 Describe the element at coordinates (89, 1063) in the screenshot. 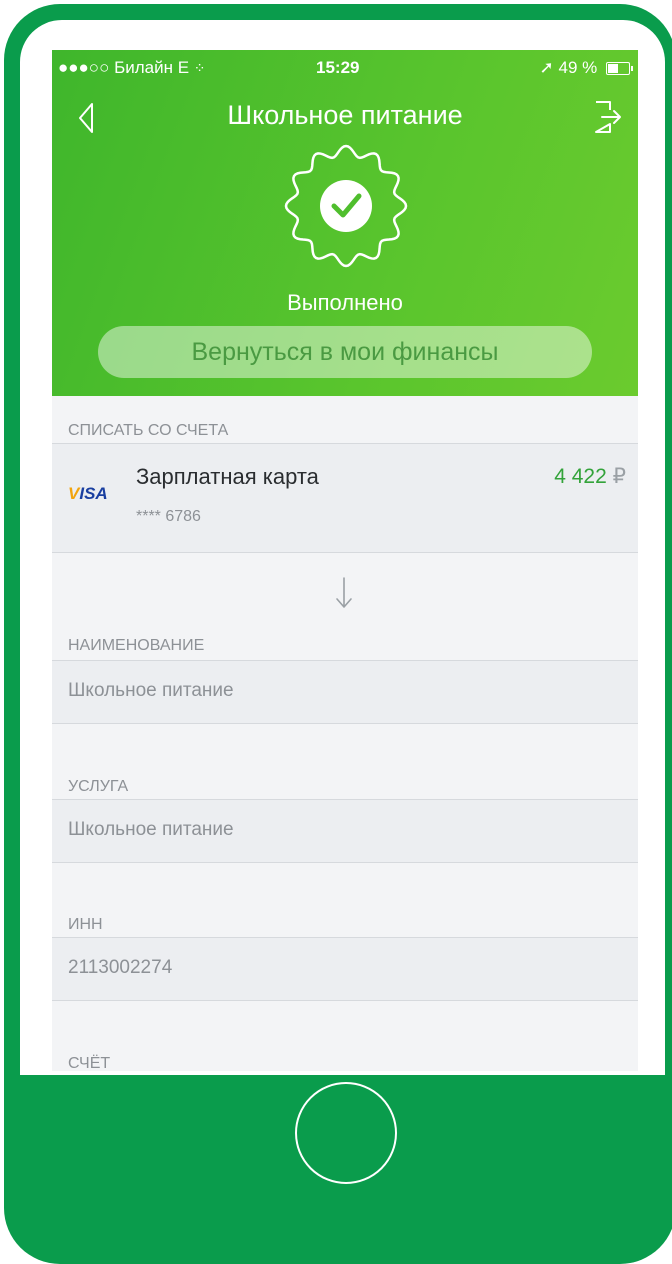

I see `field-label-account: СЧЁТ` at that location.